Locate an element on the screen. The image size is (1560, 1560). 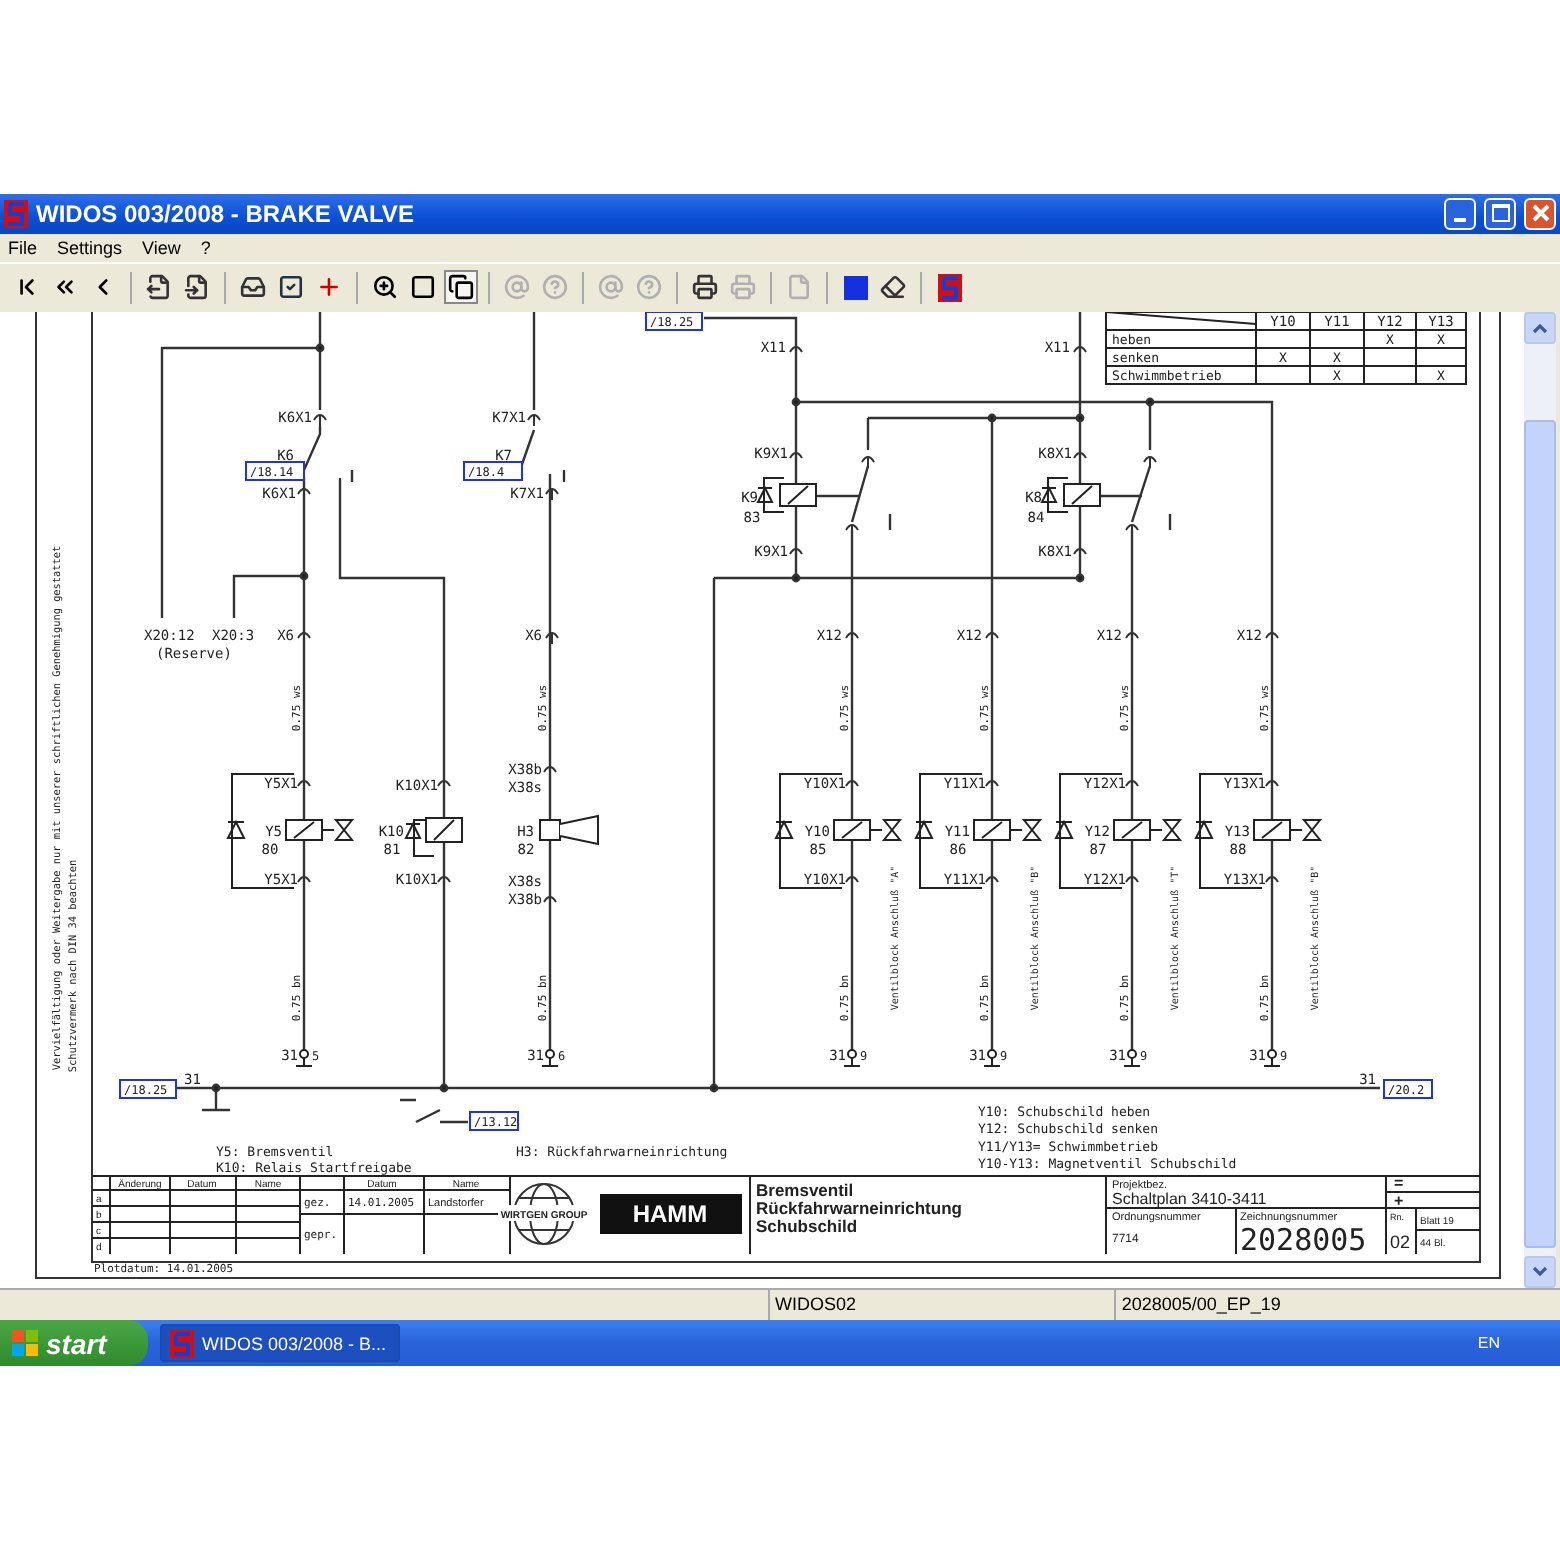
menu-item: File is located at coordinates (23, 247).